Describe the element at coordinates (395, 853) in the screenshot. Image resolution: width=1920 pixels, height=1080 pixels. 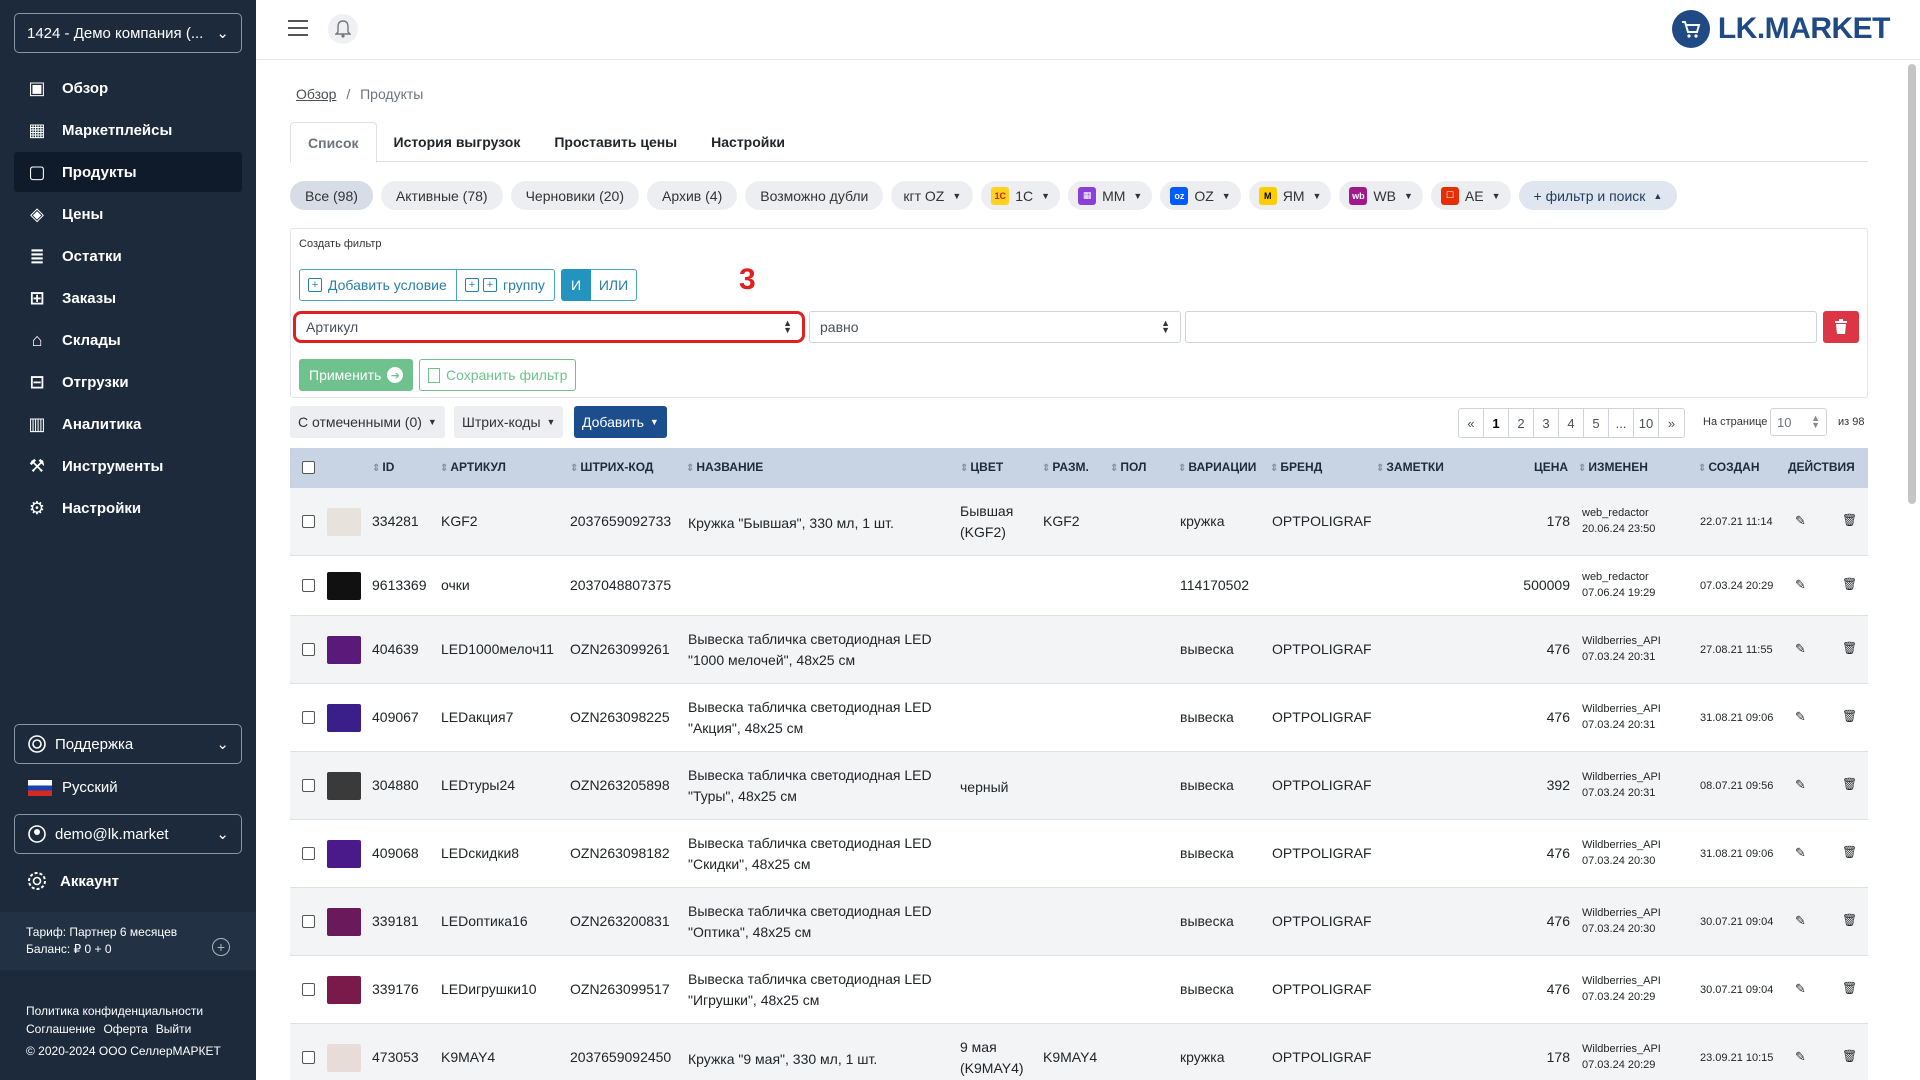
I see `cell-id: 409068` at that location.